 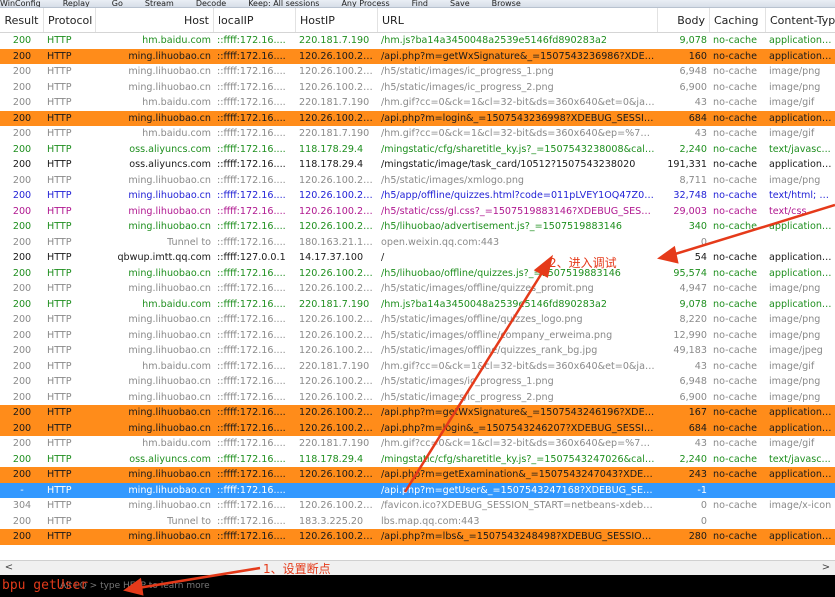 I want to click on column-header-localip: localIP, so click(x=255, y=20).